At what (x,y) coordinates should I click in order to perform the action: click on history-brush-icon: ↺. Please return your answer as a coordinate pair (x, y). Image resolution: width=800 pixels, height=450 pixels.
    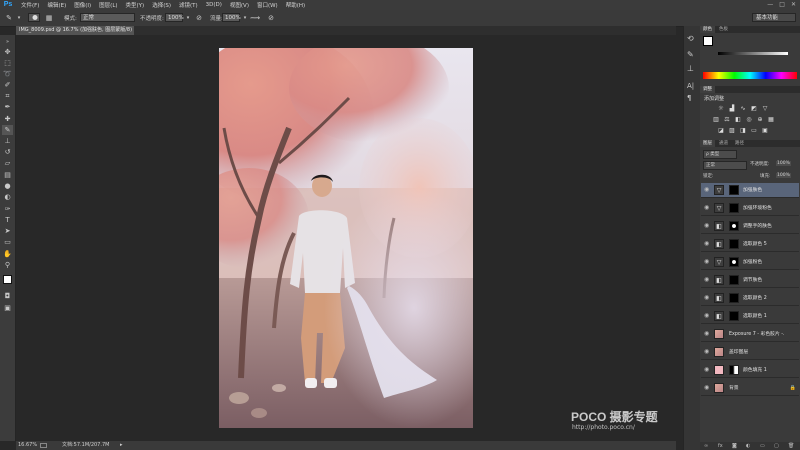
    Looking at the image, I should click on (7, 152).